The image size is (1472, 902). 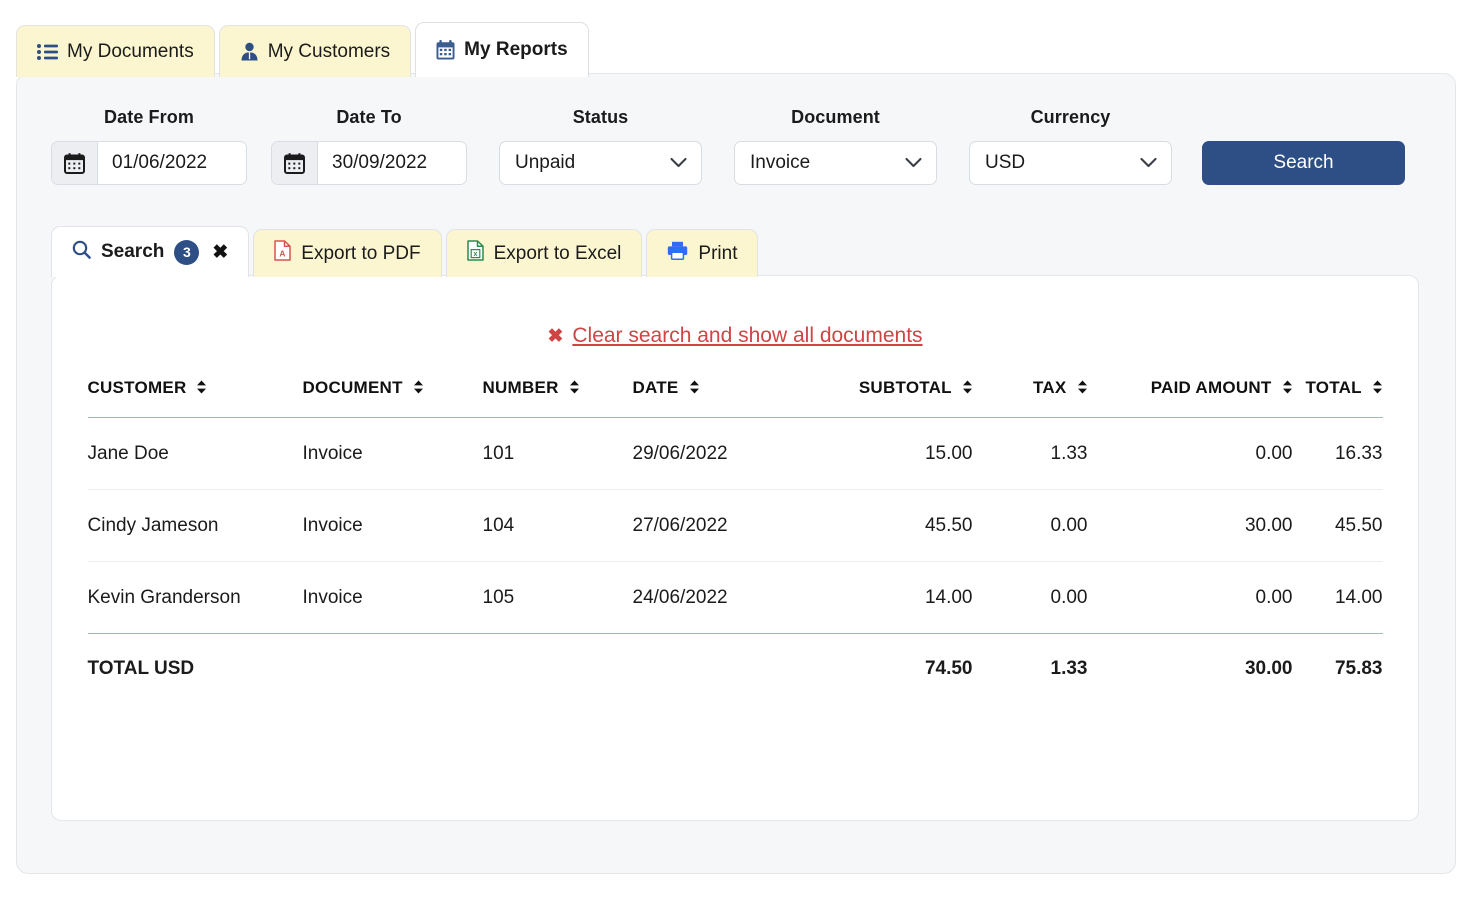 I want to click on filter-document: Document Invoice, so click(x=835, y=146).